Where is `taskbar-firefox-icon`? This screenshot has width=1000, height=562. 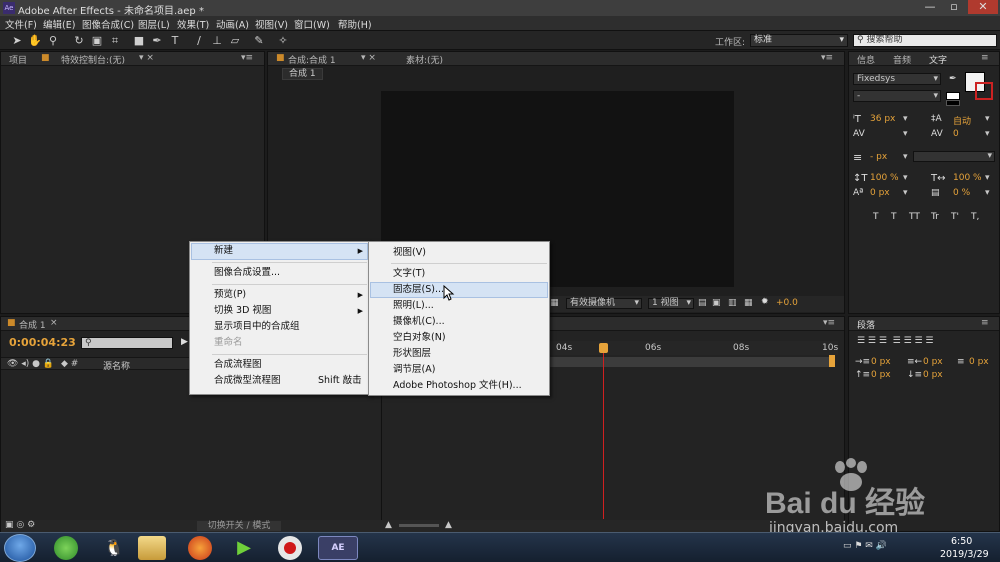 taskbar-firefox-icon is located at coordinates (200, 548).